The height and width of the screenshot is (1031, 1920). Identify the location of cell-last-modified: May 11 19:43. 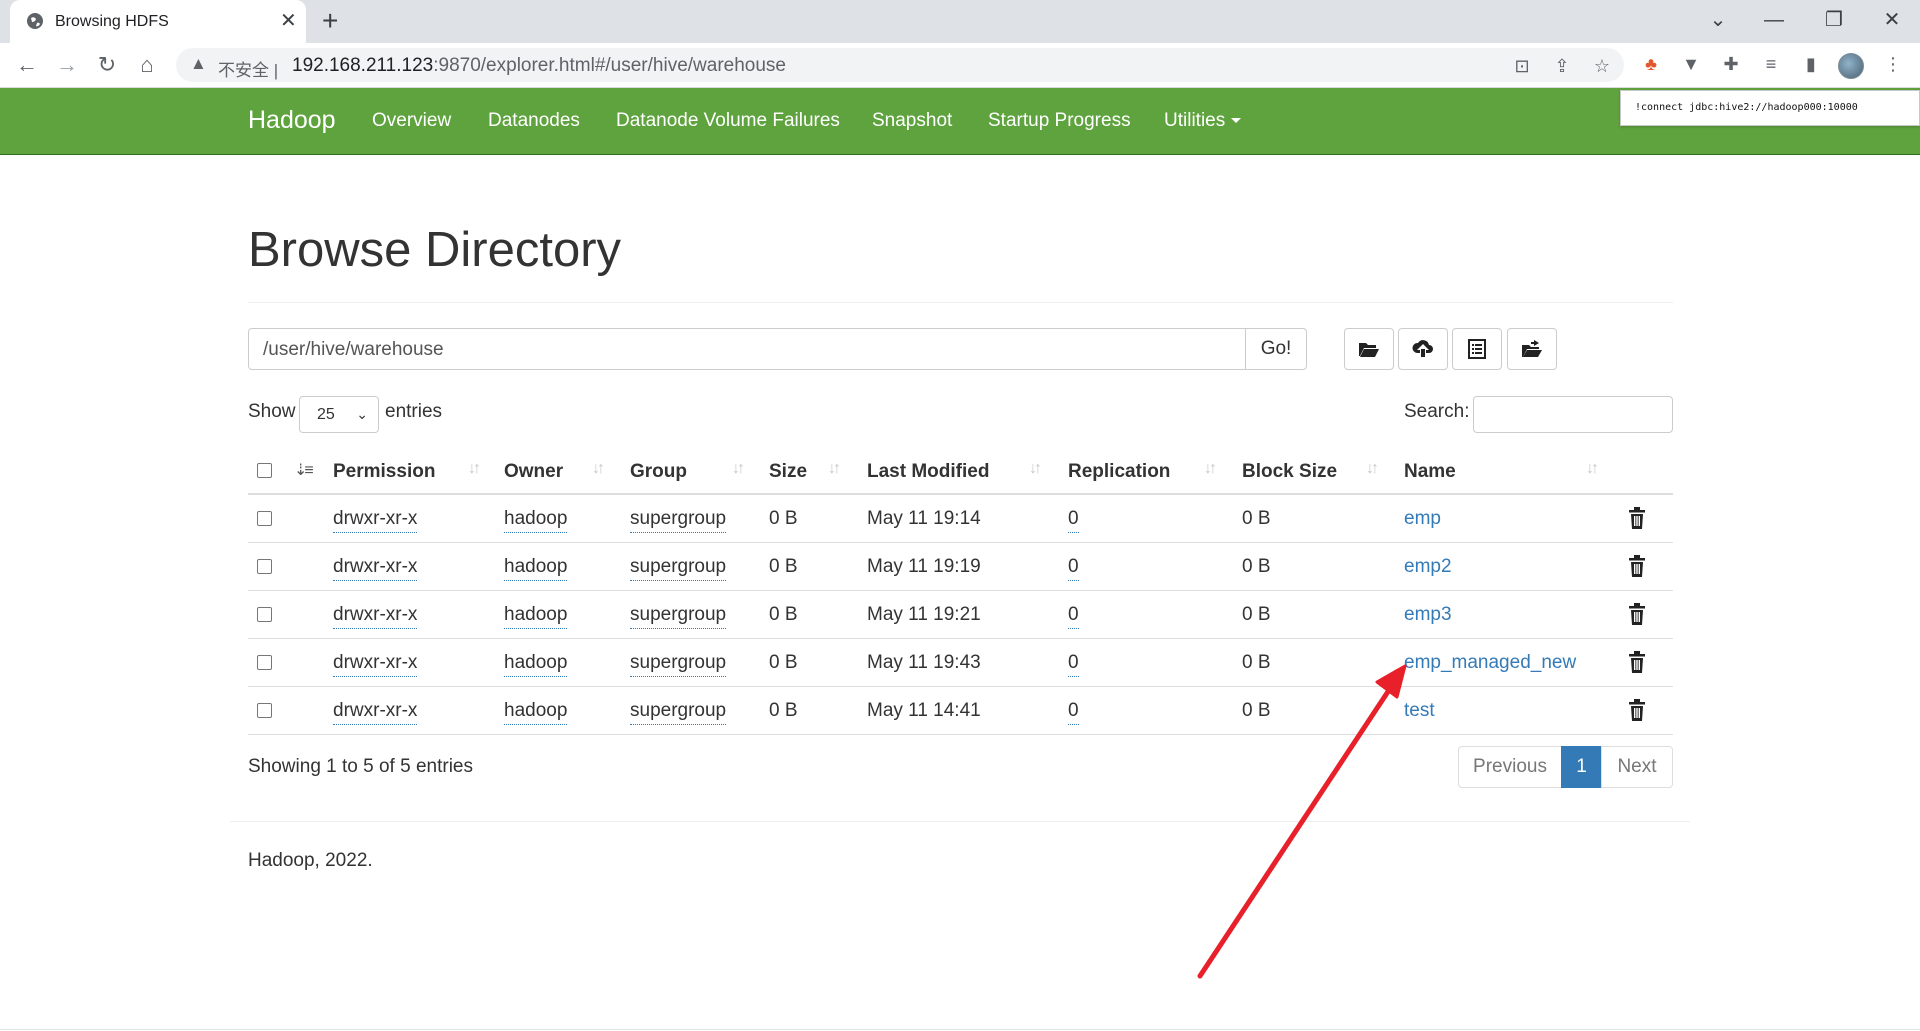
(924, 662).